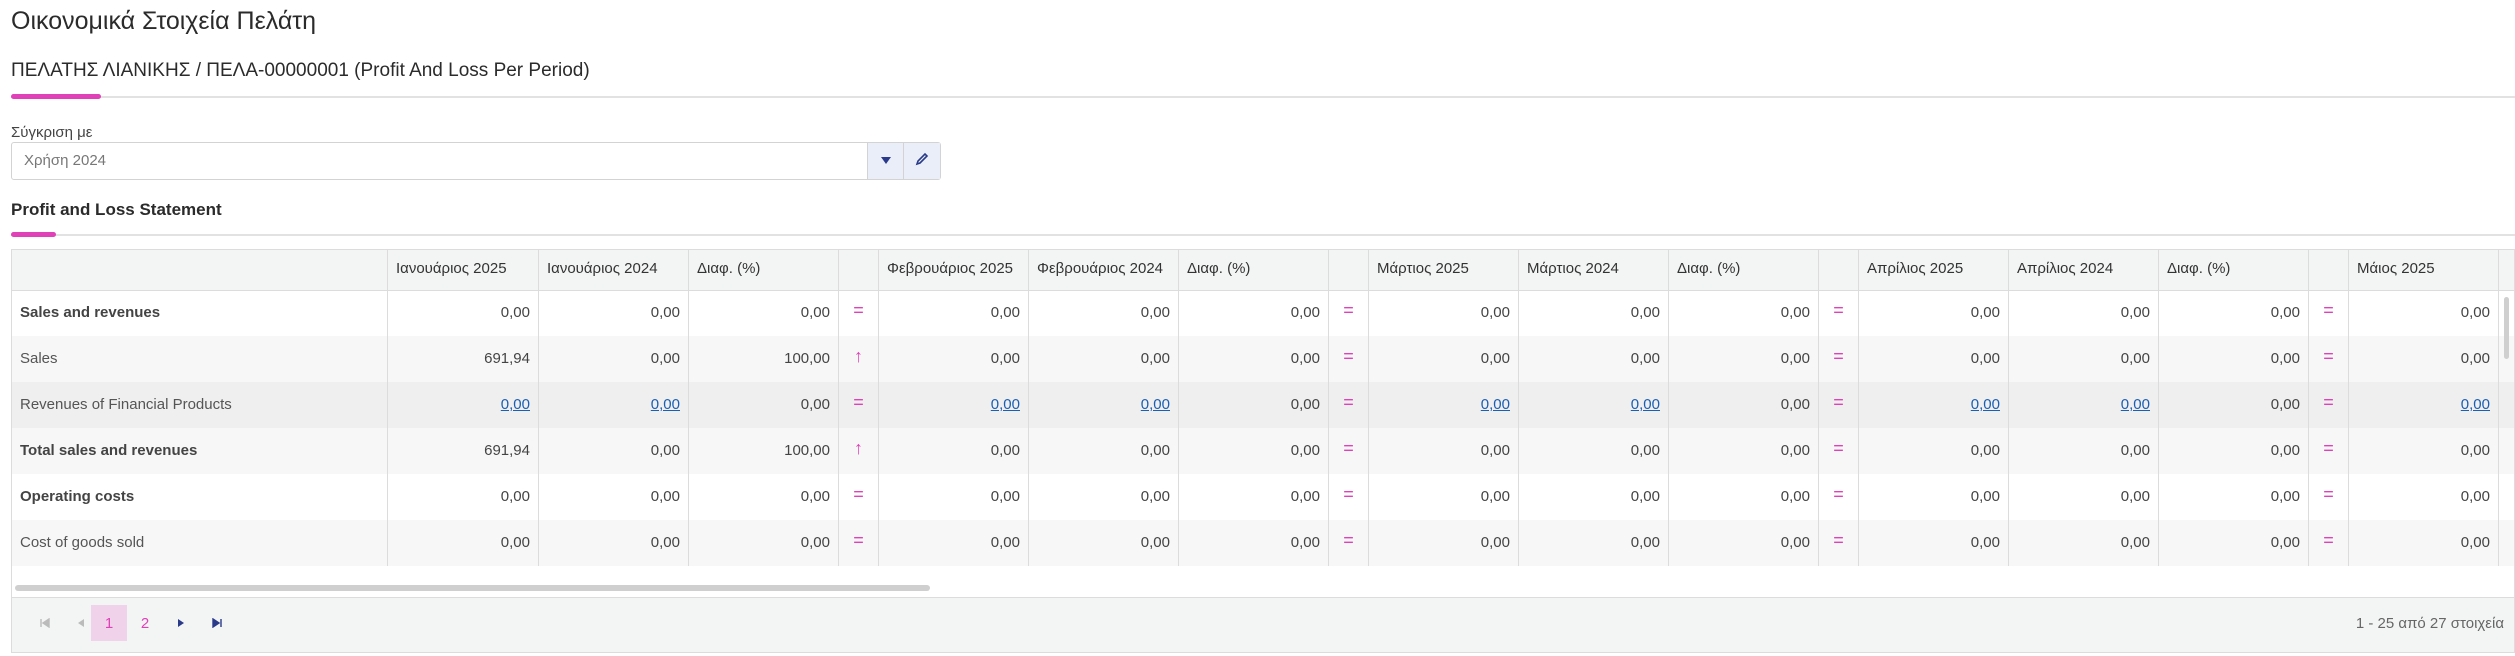 The height and width of the screenshot is (656, 2515). I want to click on next-page-button, so click(181, 623).